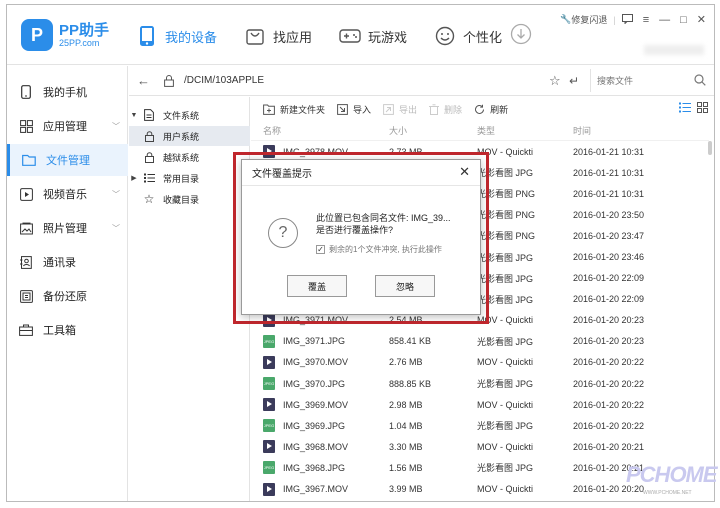  What do you see at coordinates (445, 109) in the screenshot?
I see `delete-button: 删除` at bounding box center [445, 109].